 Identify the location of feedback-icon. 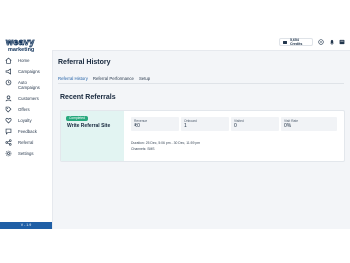
(8, 131).